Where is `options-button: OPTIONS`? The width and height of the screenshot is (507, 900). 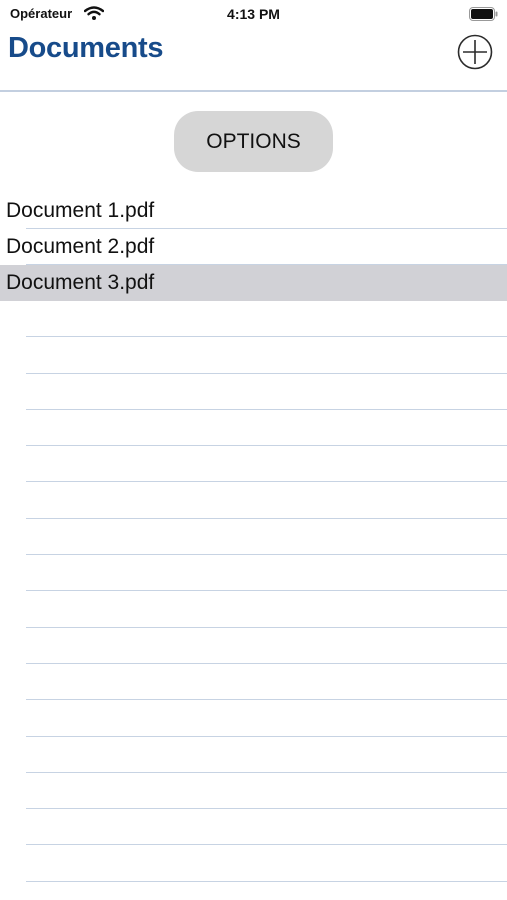 options-button: OPTIONS is located at coordinates (253, 141).